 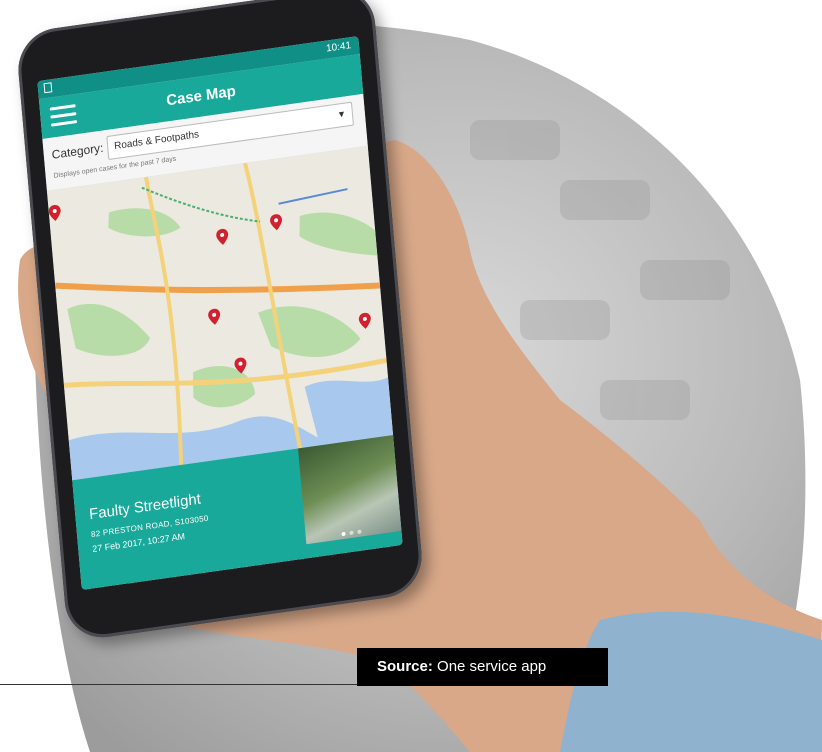 What do you see at coordinates (349, 530) in the screenshot?
I see `carousel-dots` at bounding box center [349, 530].